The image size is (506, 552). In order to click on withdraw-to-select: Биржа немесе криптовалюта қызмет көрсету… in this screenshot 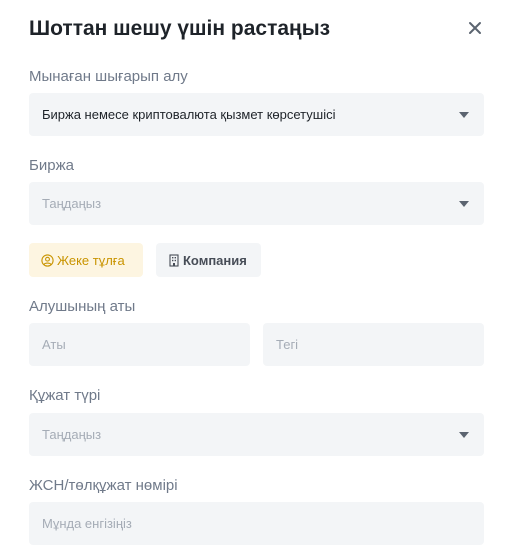, I will do `click(256, 114)`.